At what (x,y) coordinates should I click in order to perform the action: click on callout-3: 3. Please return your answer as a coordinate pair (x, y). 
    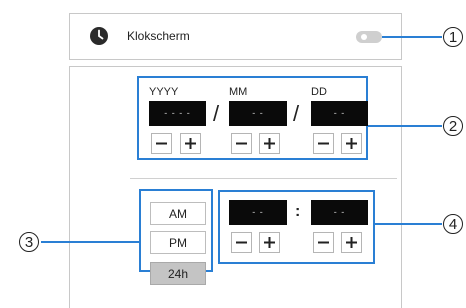
    Looking at the image, I should click on (29, 242).